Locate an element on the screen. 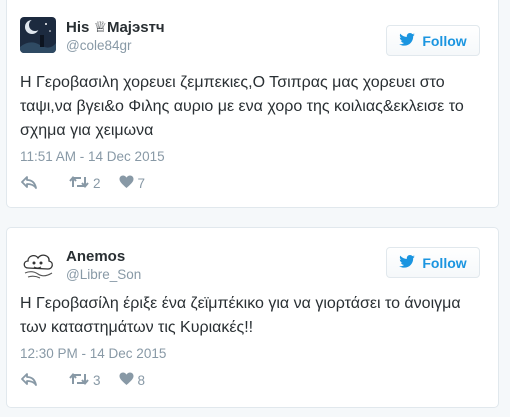 The image size is (510, 417). user-handle: @cole84gr is located at coordinates (99, 45).